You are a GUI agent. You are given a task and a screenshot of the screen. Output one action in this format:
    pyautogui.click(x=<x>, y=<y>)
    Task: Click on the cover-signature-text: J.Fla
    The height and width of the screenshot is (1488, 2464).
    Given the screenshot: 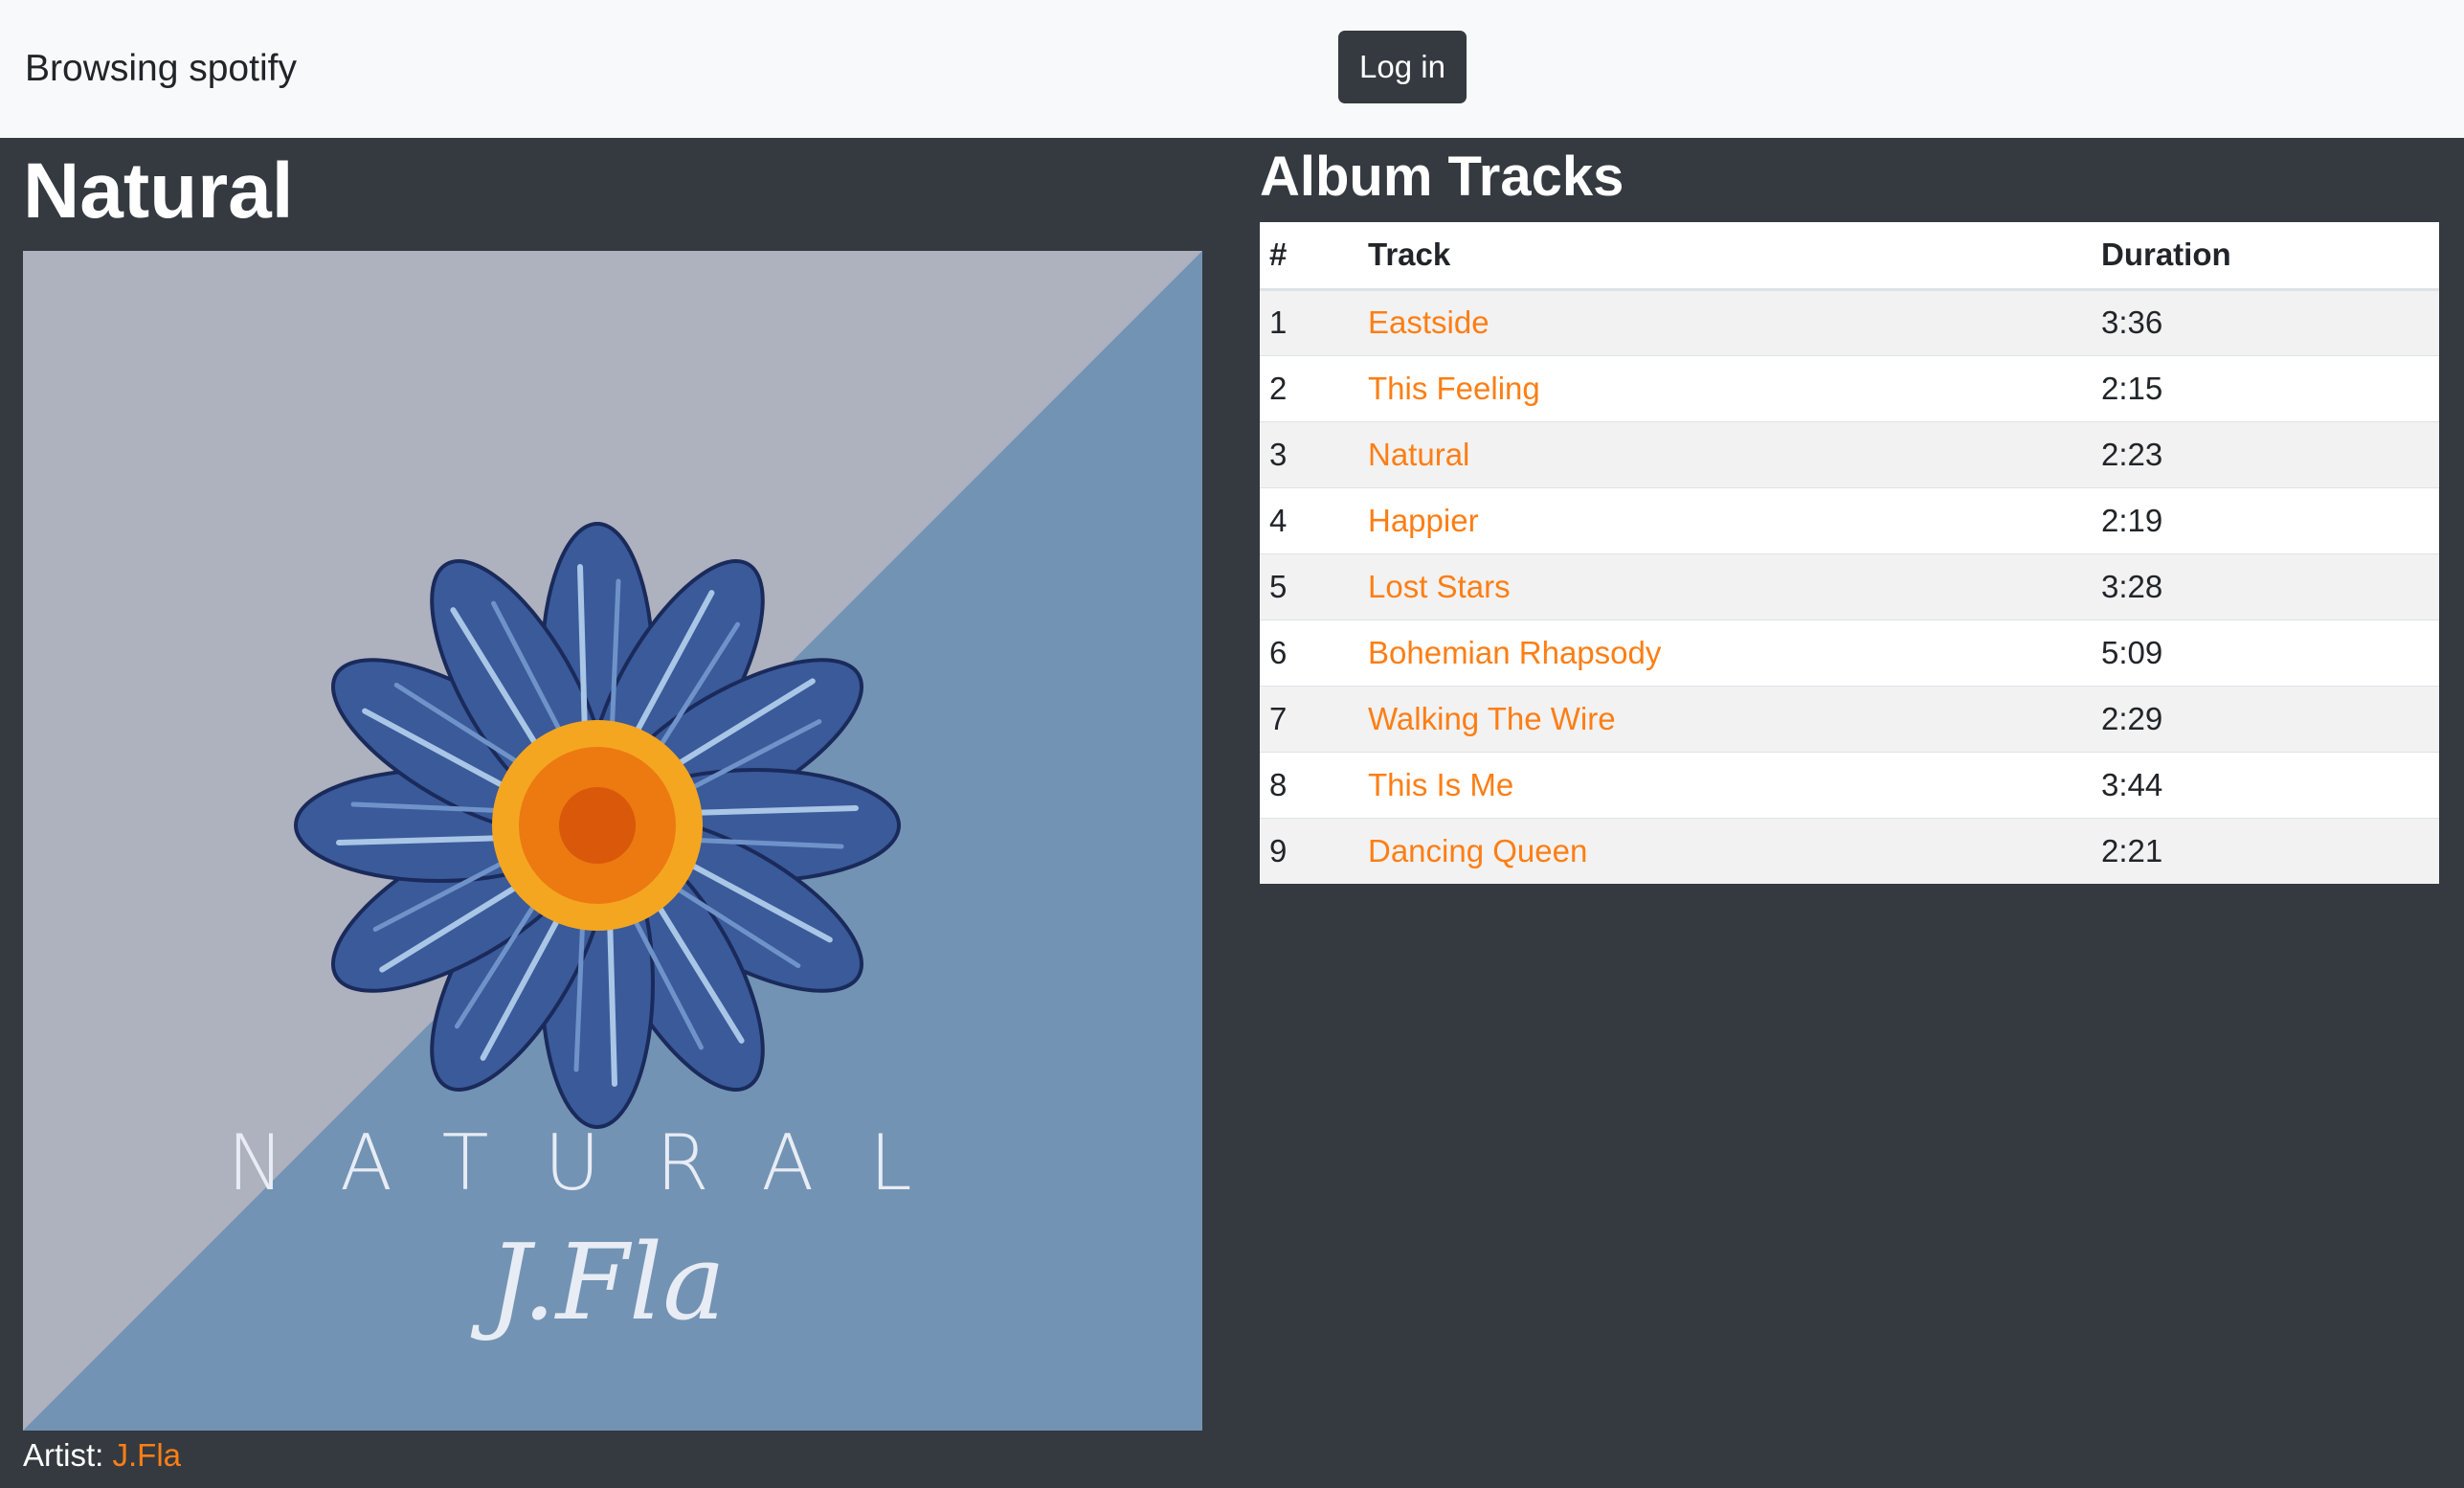 What is the action you would take?
    pyautogui.click(x=598, y=1282)
    